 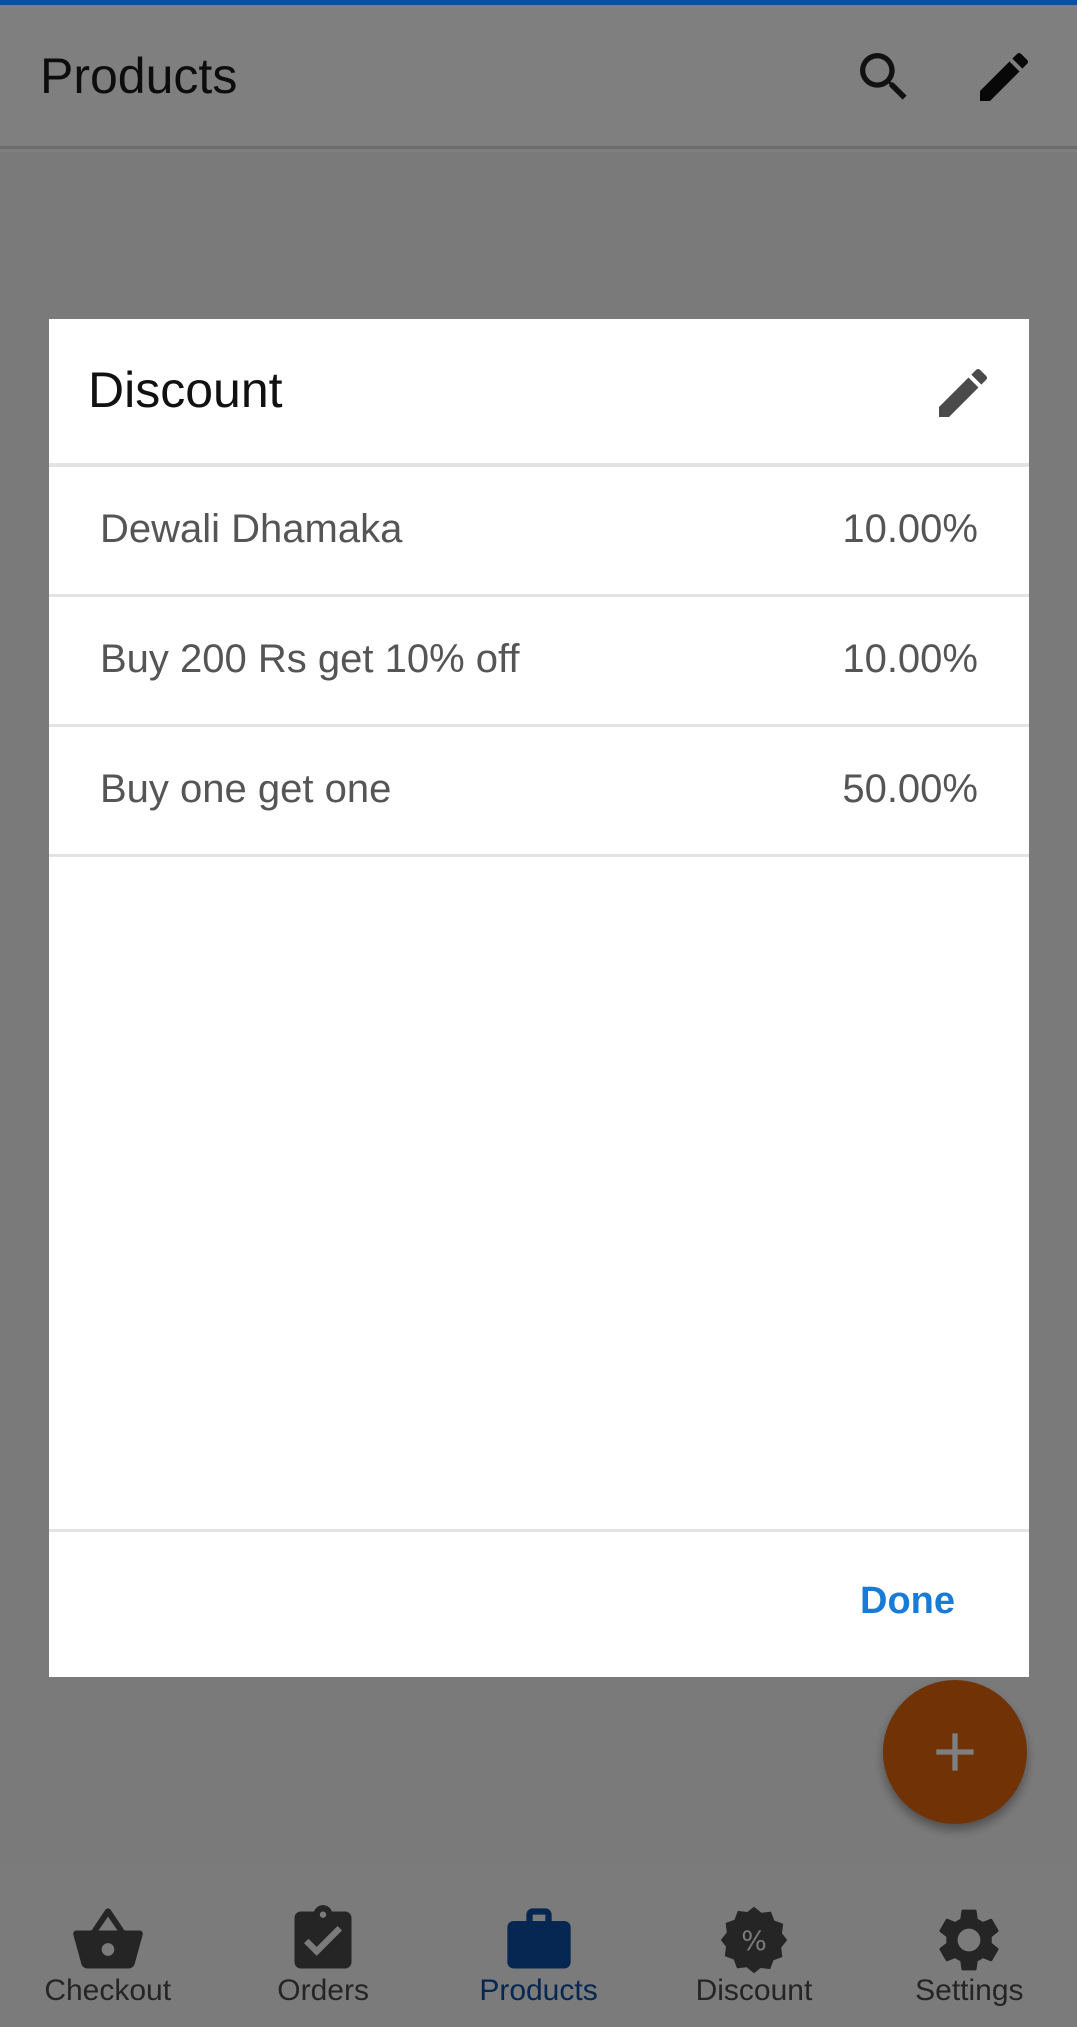 I want to click on dialog-header: Discount, so click(x=539, y=393).